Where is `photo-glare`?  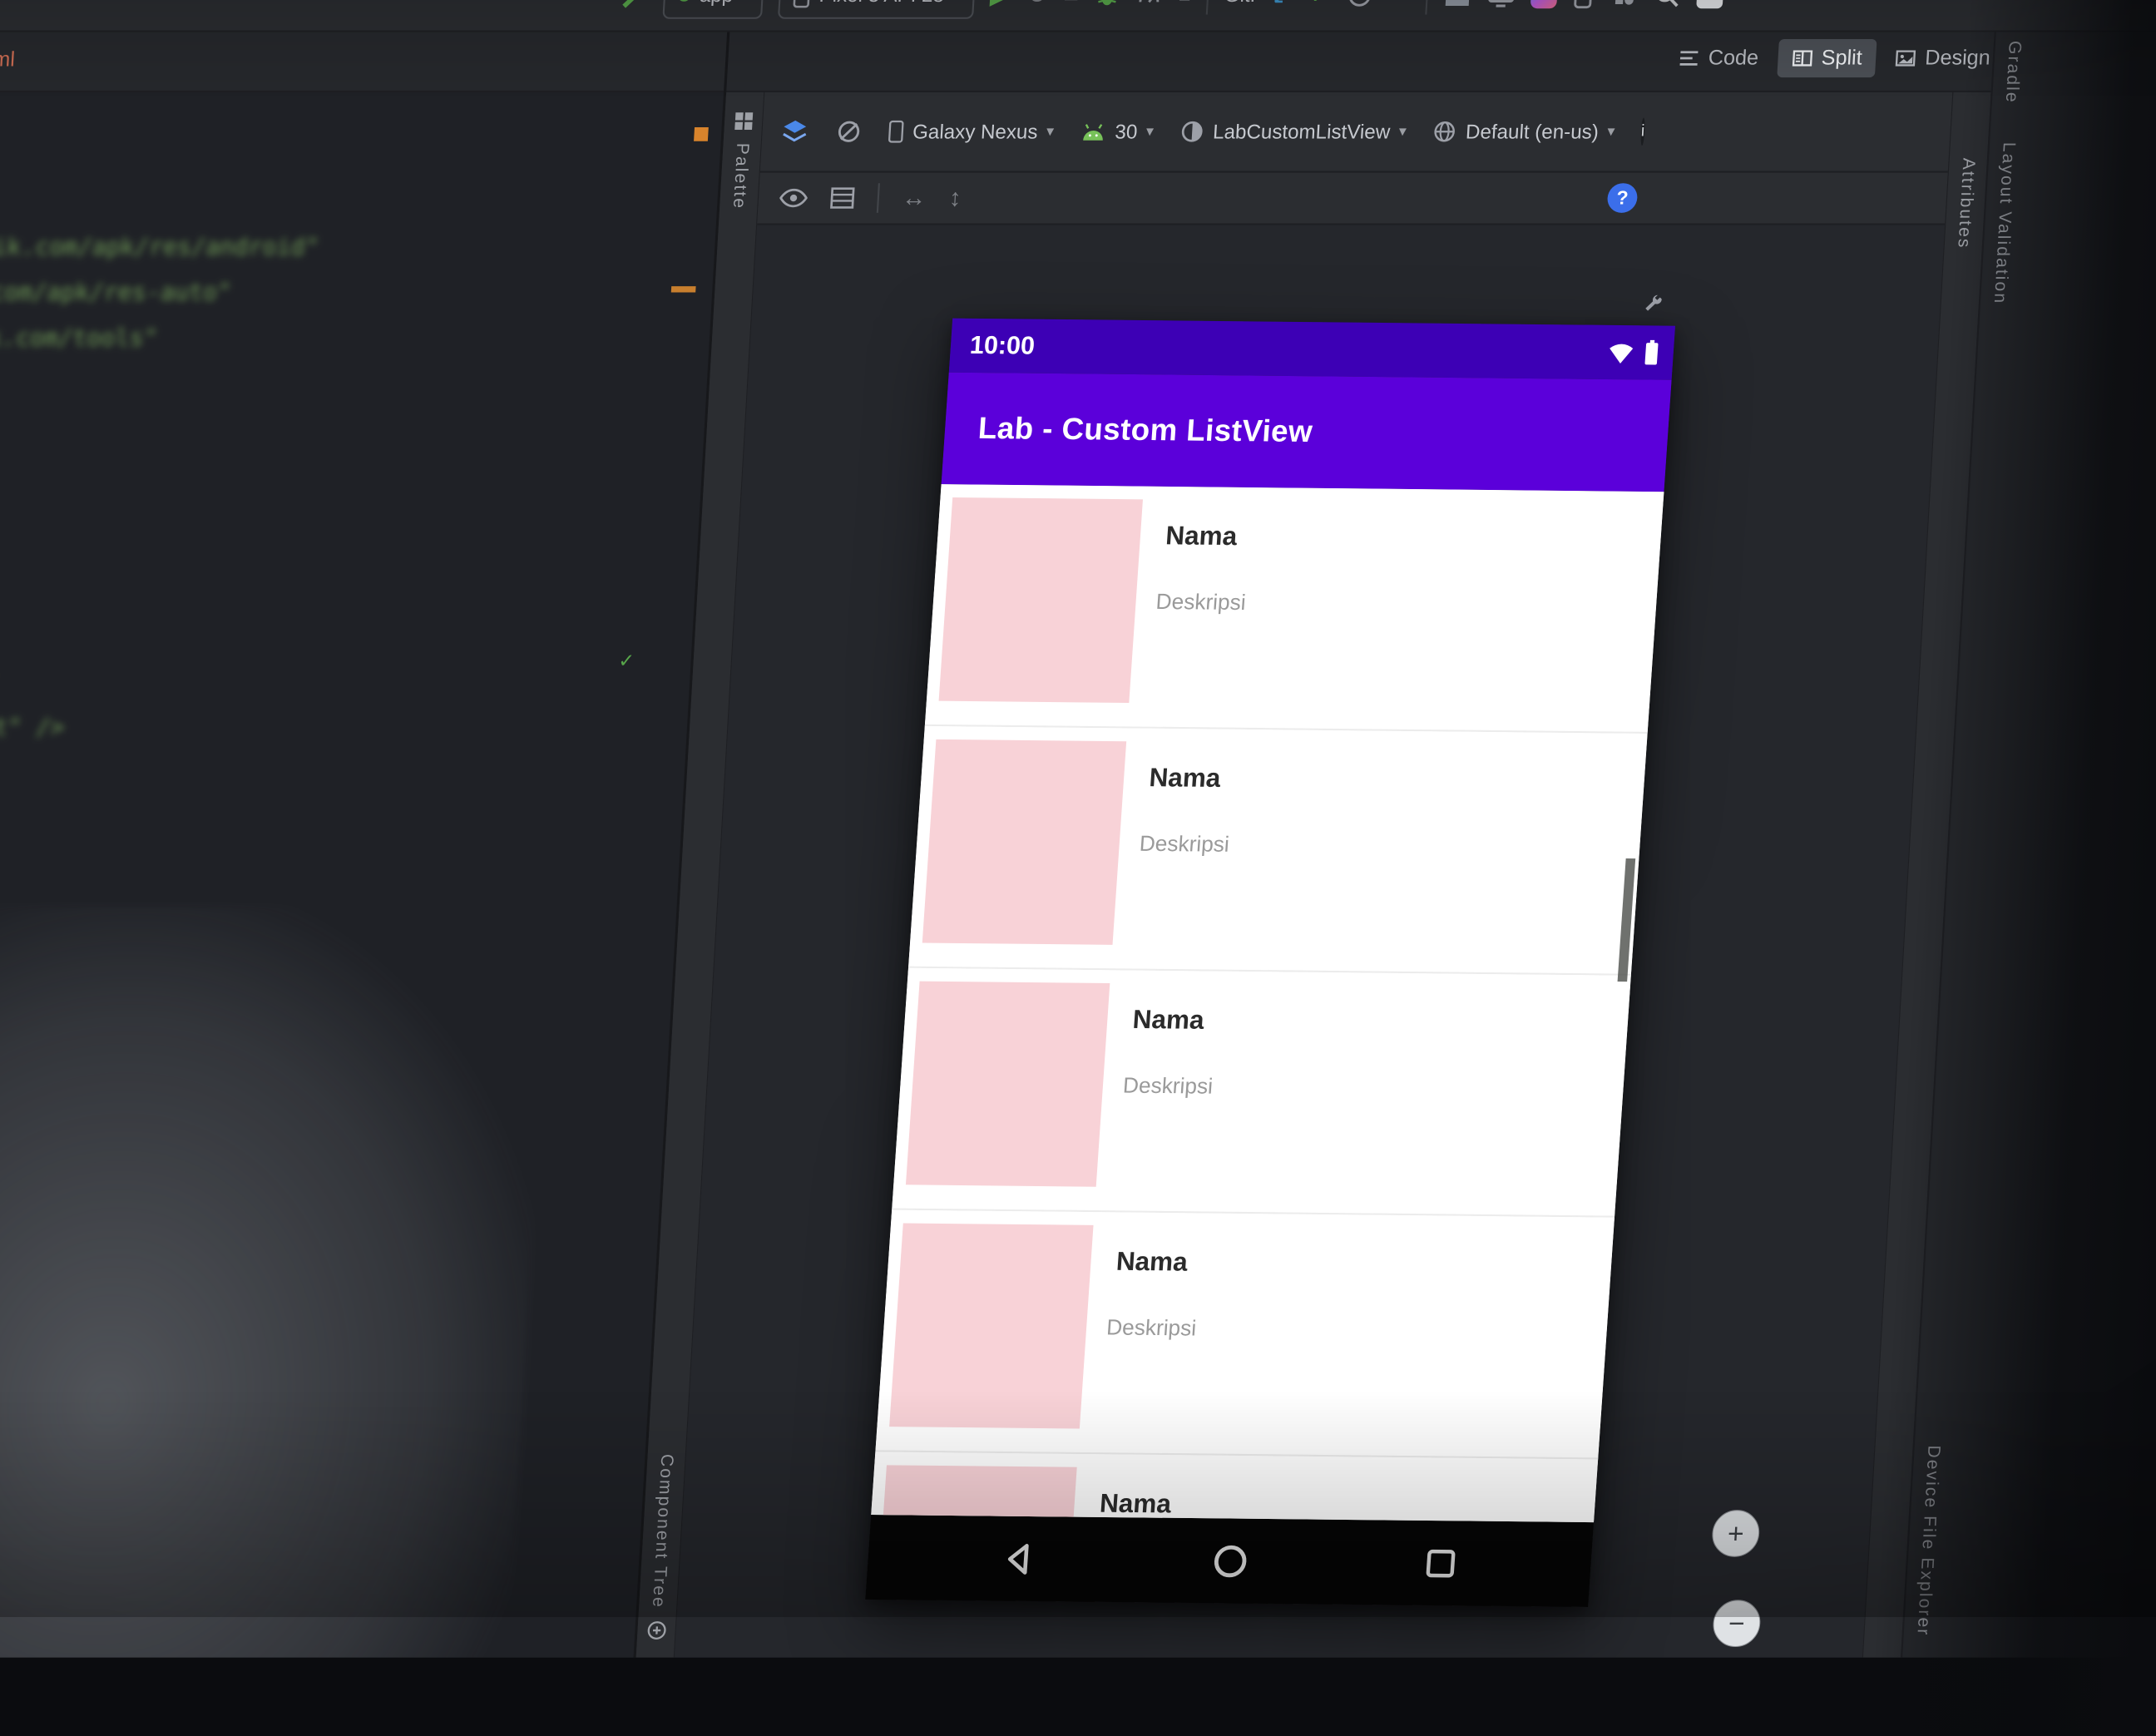 photo-glare is located at coordinates (275, 1282).